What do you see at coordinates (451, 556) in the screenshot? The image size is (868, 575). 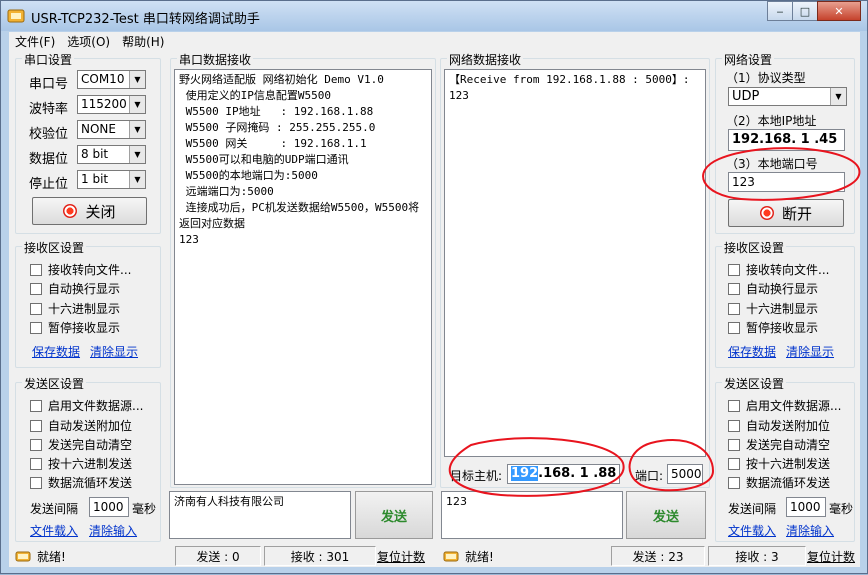 I see `status-tray-icon` at bounding box center [451, 556].